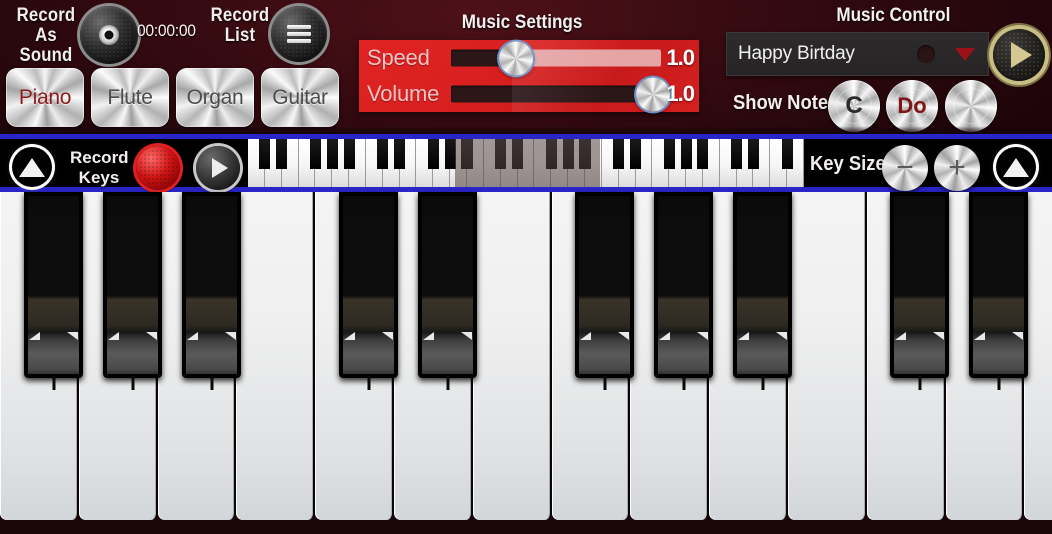  I want to click on record-as-sound-label: Record As Sound, so click(46, 36).